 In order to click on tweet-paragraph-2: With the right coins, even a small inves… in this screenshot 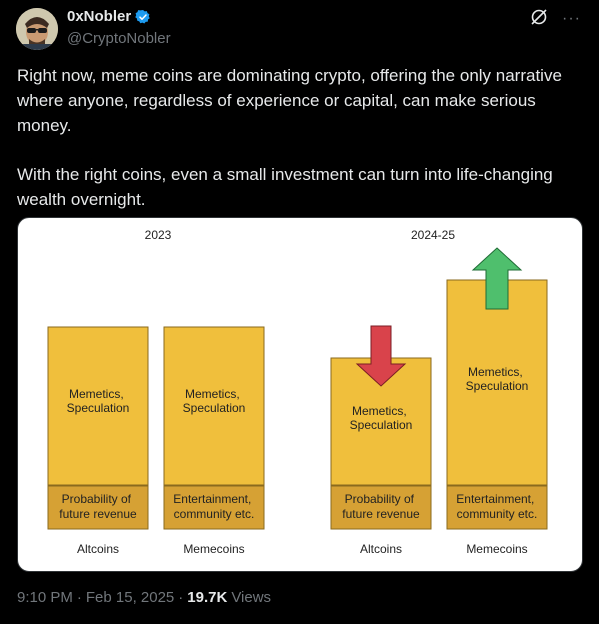, I will do `click(285, 187)`.